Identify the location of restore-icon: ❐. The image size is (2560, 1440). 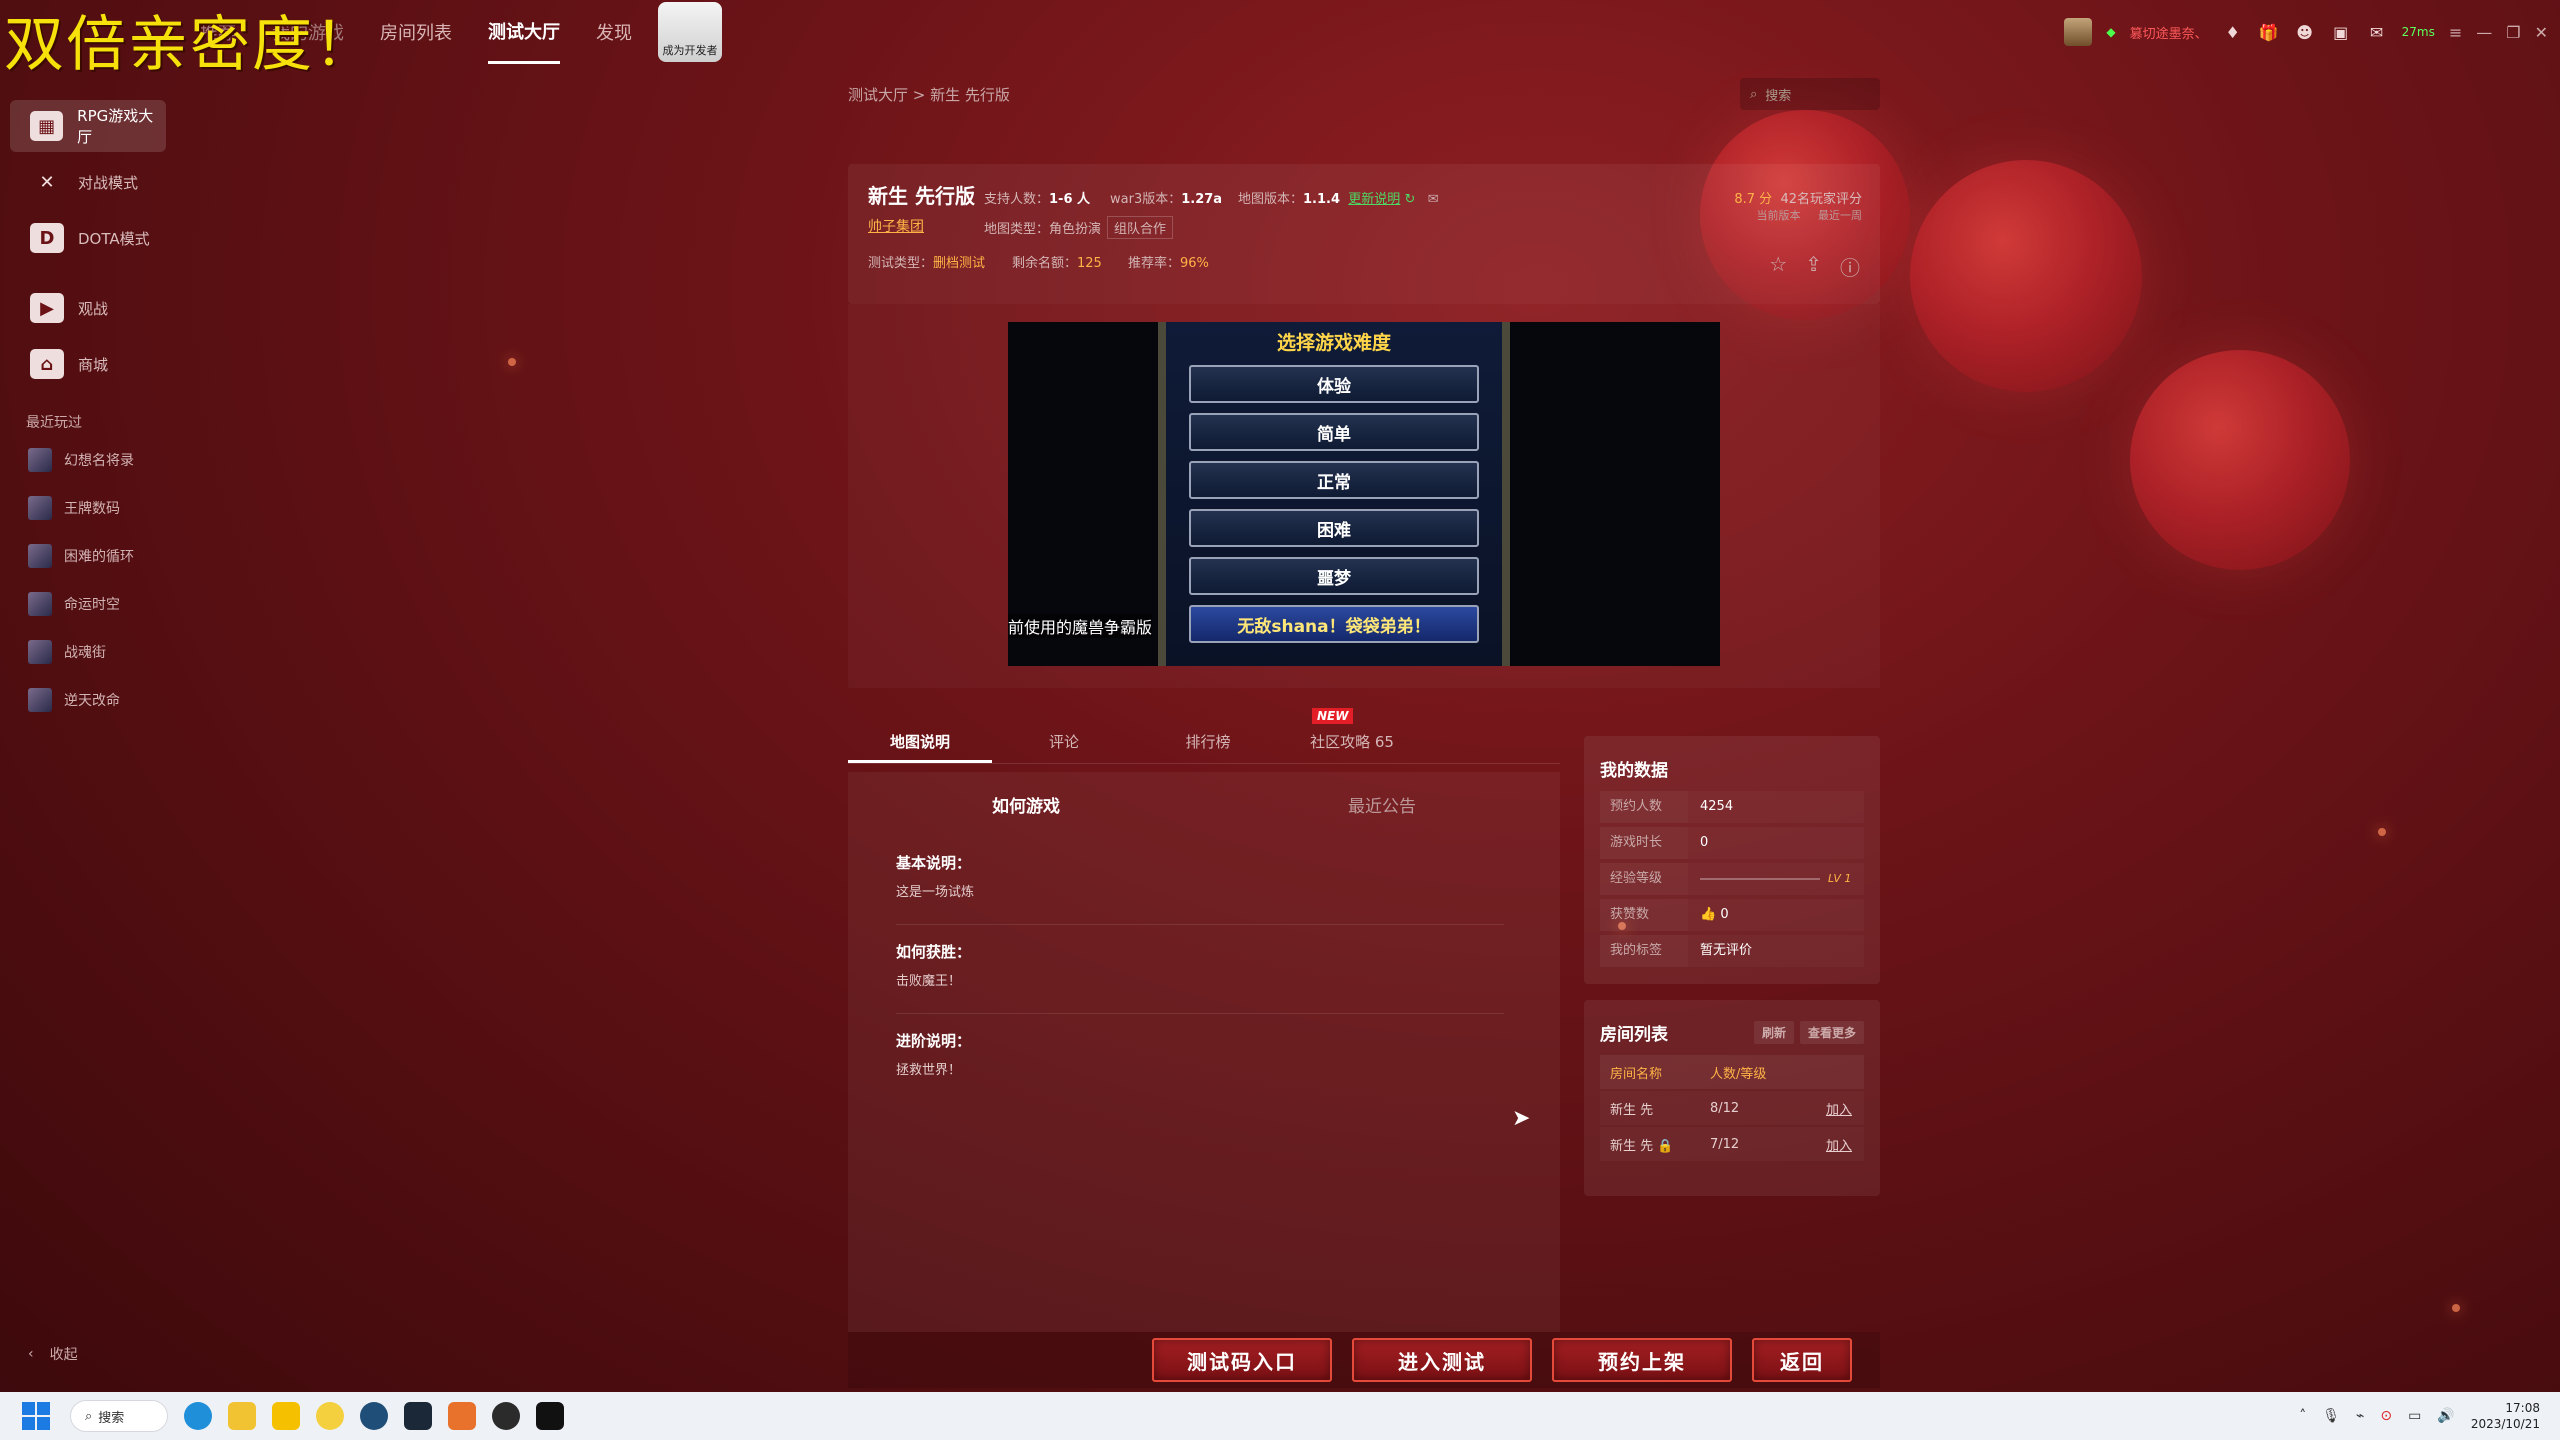
(2513, 32).